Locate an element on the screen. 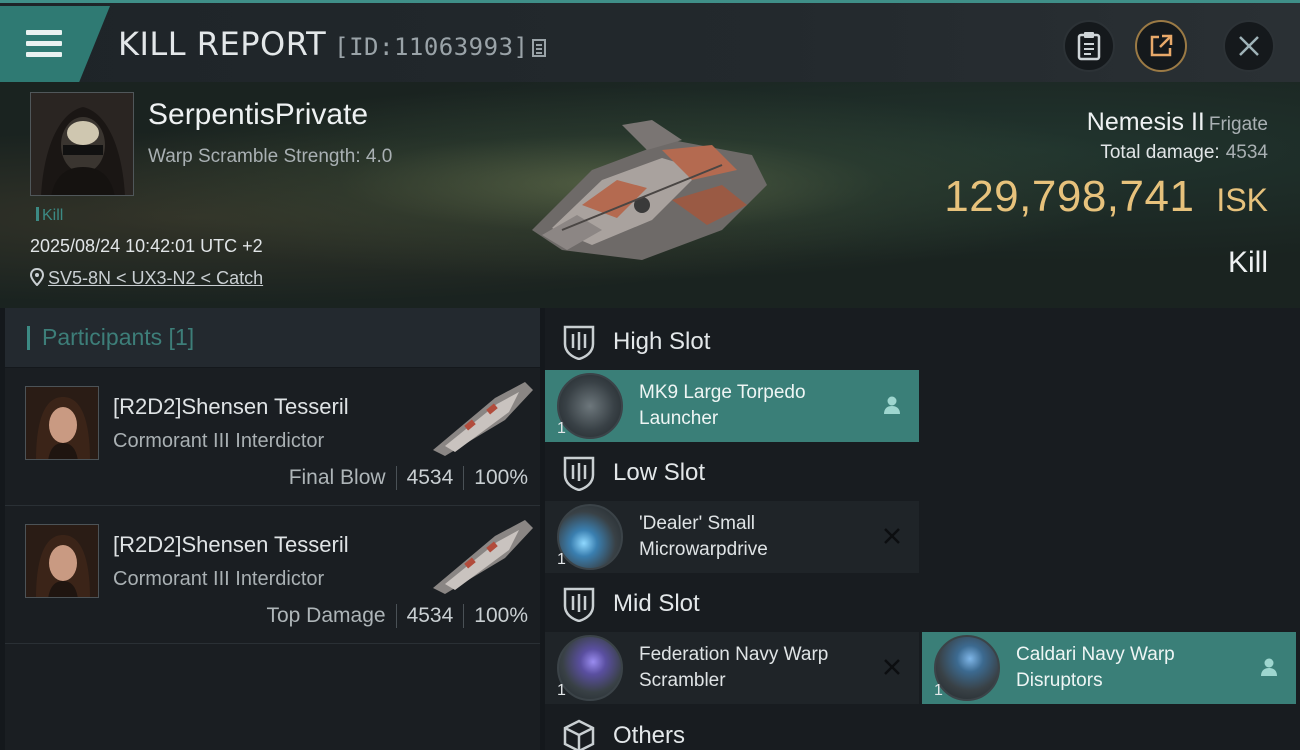  report-id: [ID:11063993] is located at coordinates (431, 47).